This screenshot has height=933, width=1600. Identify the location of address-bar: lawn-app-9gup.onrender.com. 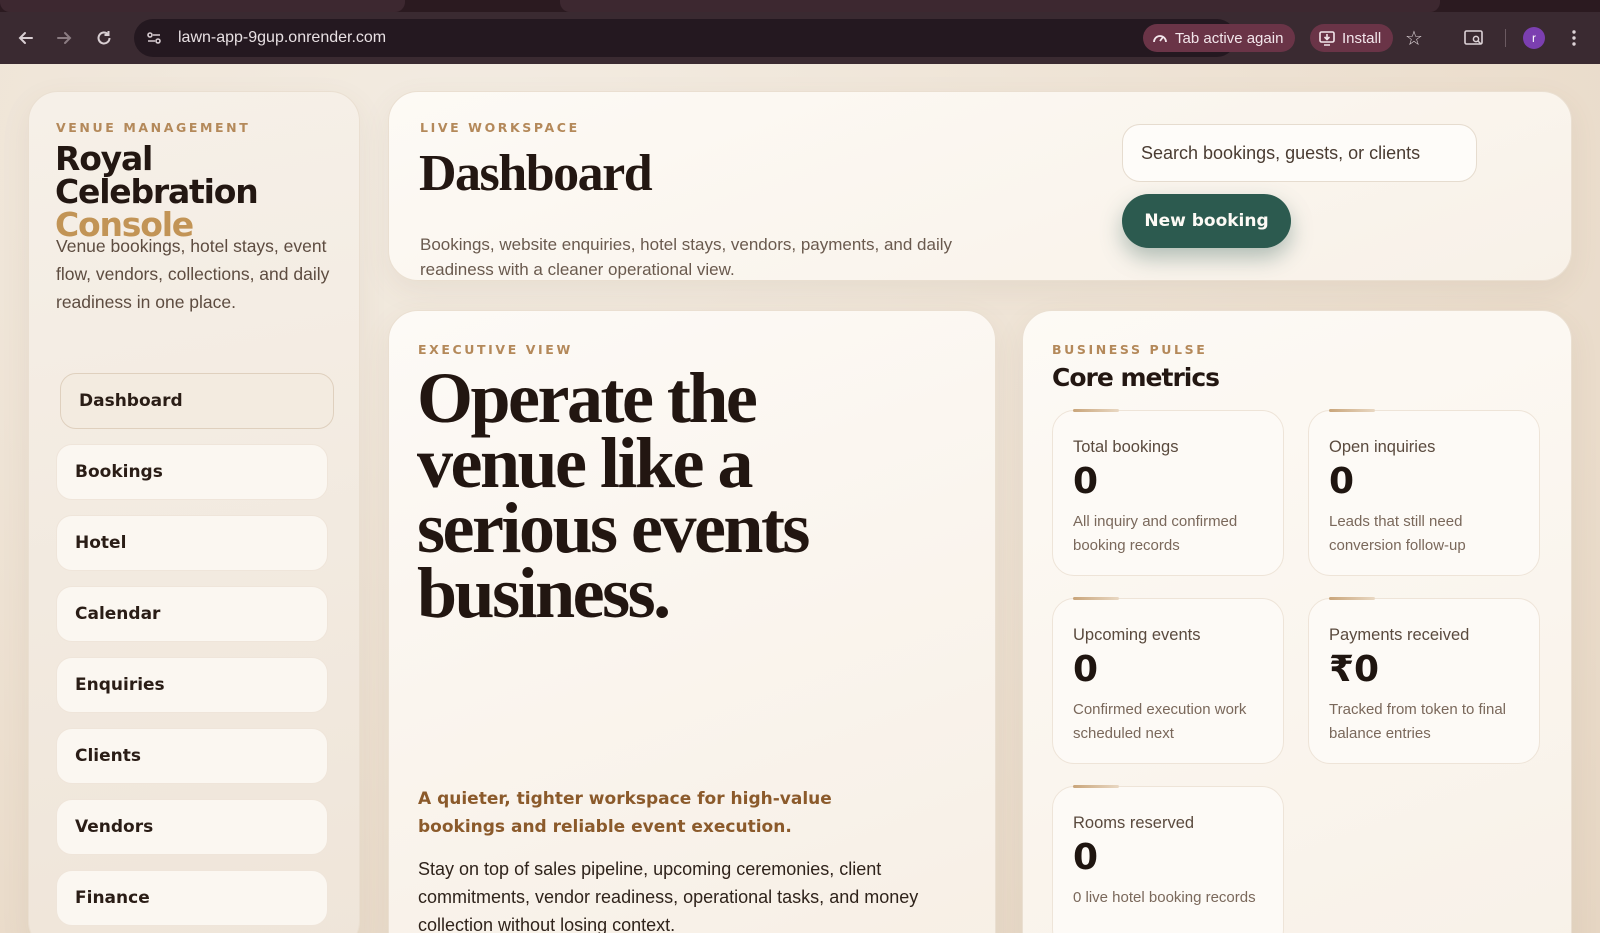
(685, 38).